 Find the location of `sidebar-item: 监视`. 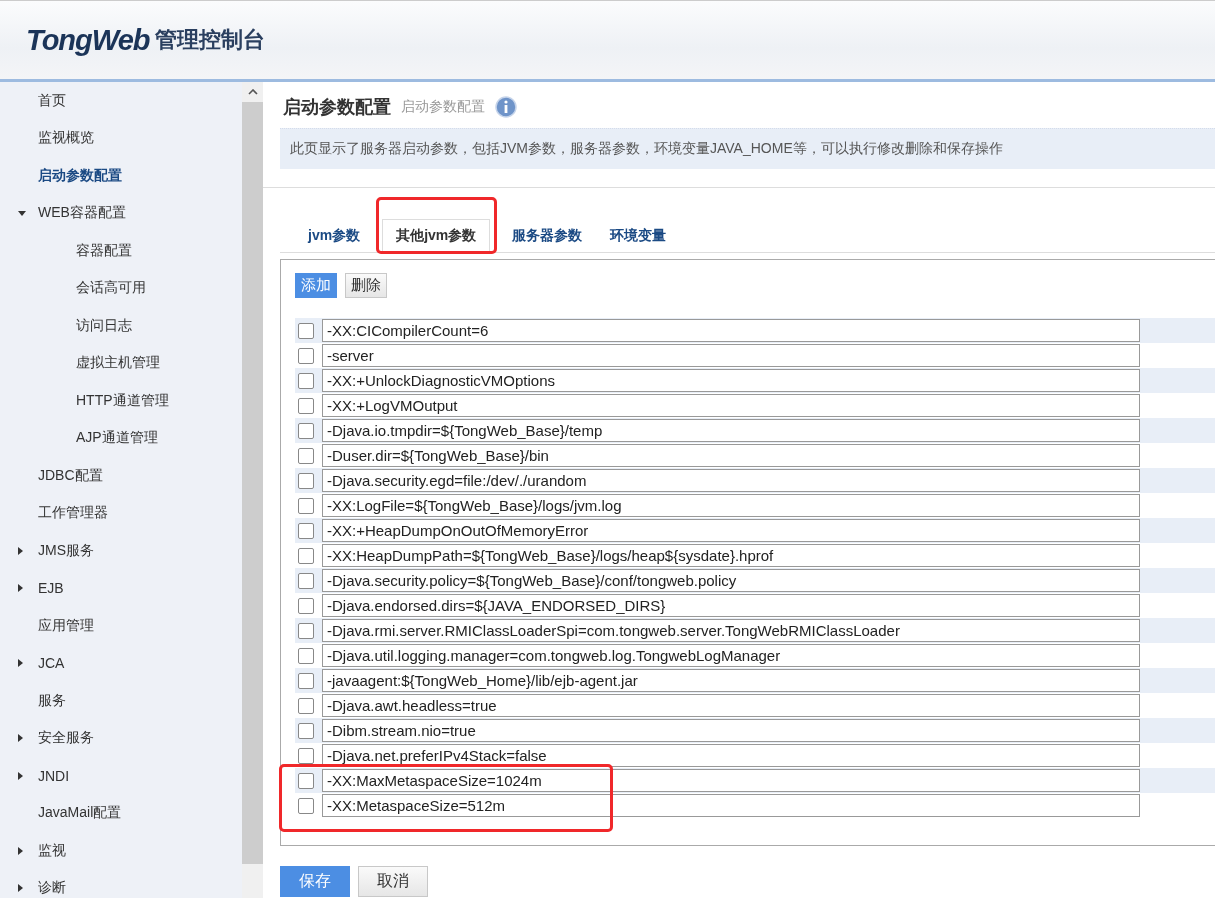

sidebar-item: 监视 is located at coordinates (52, 850).